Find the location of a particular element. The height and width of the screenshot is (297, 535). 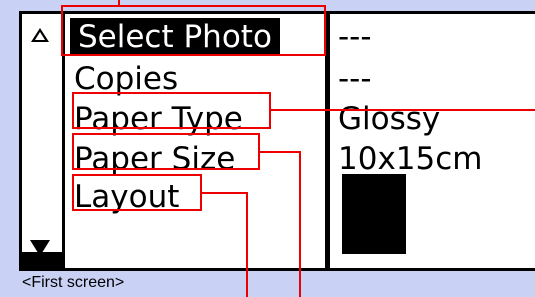

leader-line-select-photo is located at coordinates (119, 3).